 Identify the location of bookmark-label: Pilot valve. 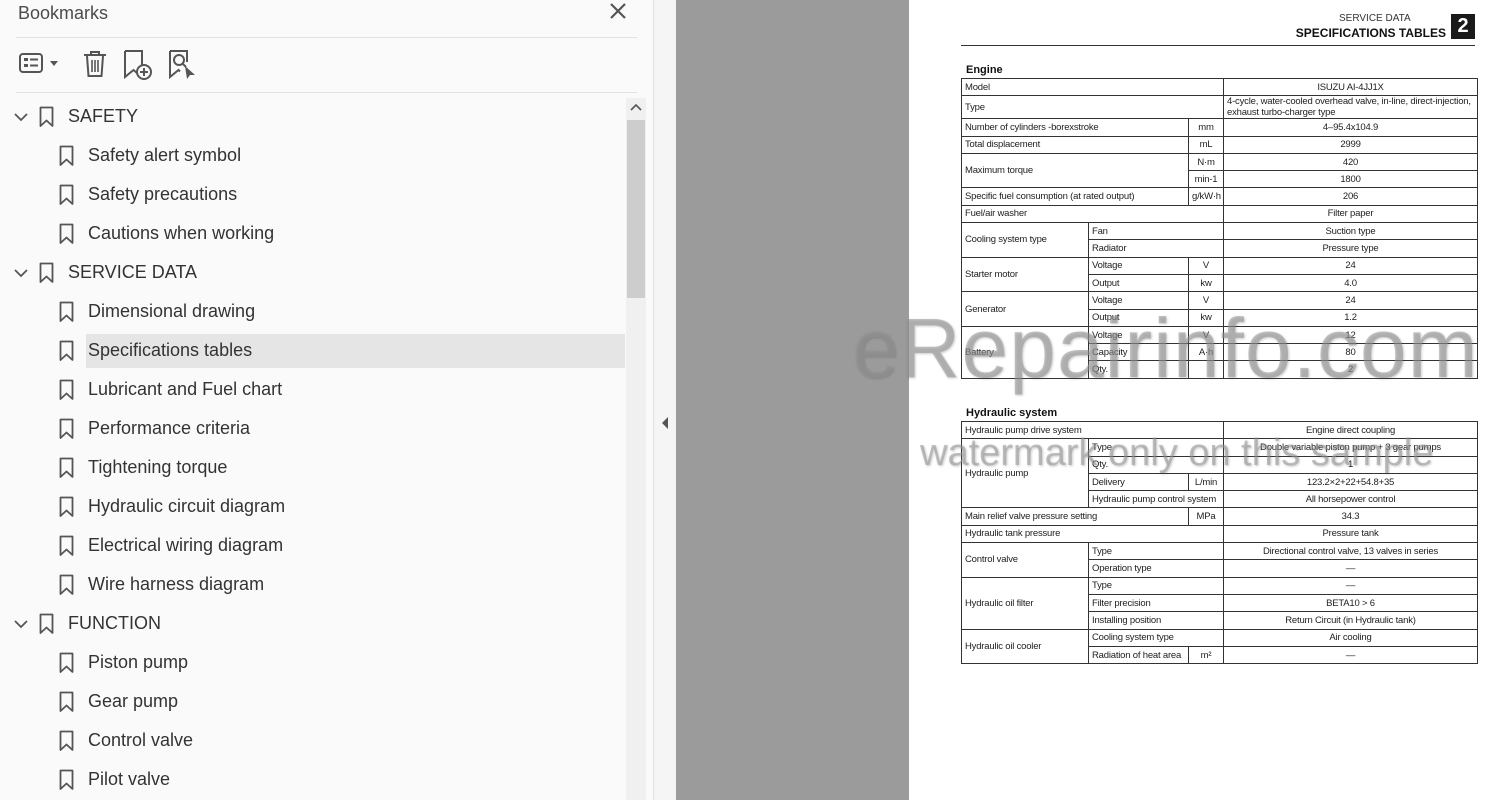
(129, 779).